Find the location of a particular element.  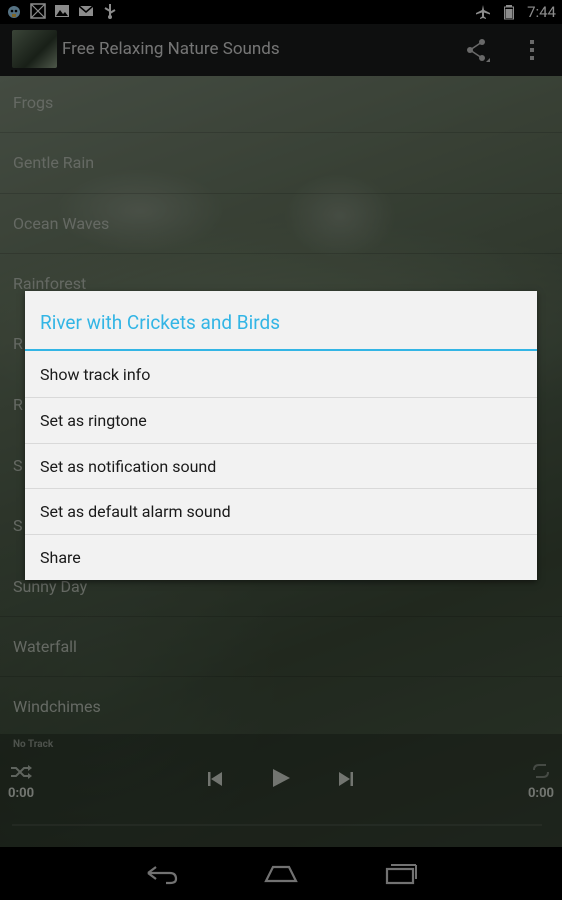

menu-item-label: Set as default alarm sound is located at coordinates (135, 511).